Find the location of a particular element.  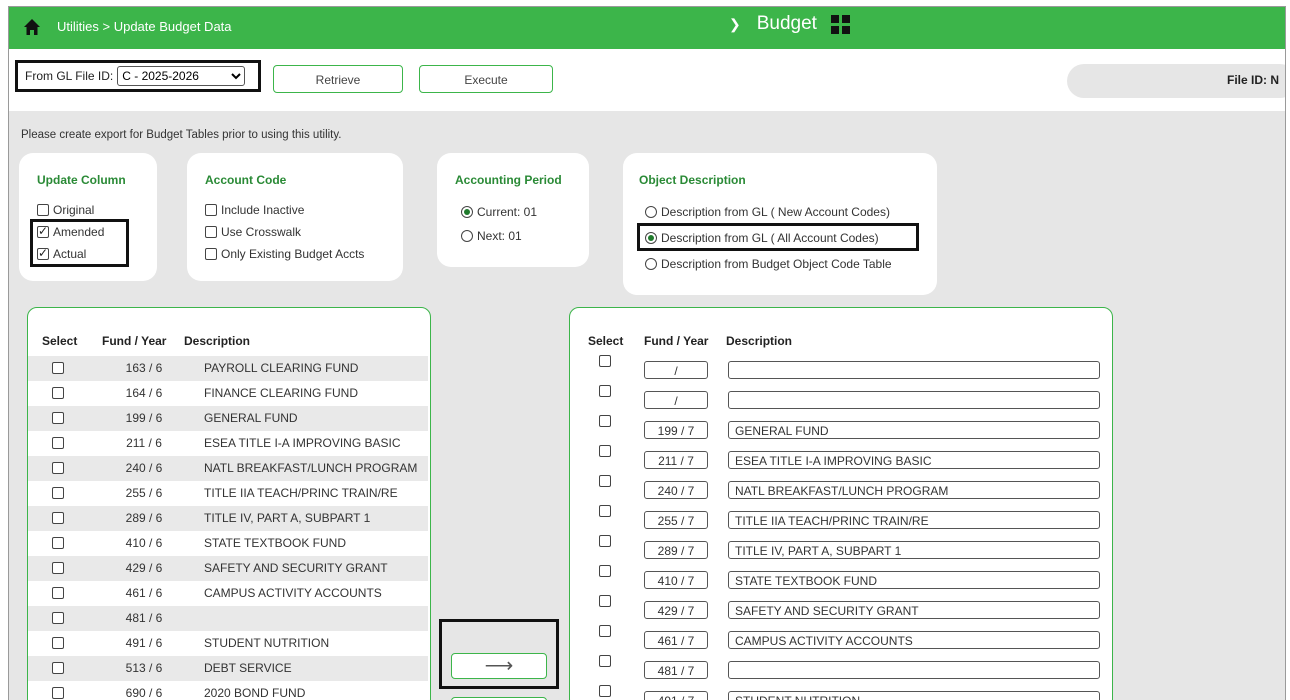

row-fund-year-field: 289 / 7 is located at coordinates (676, 550).